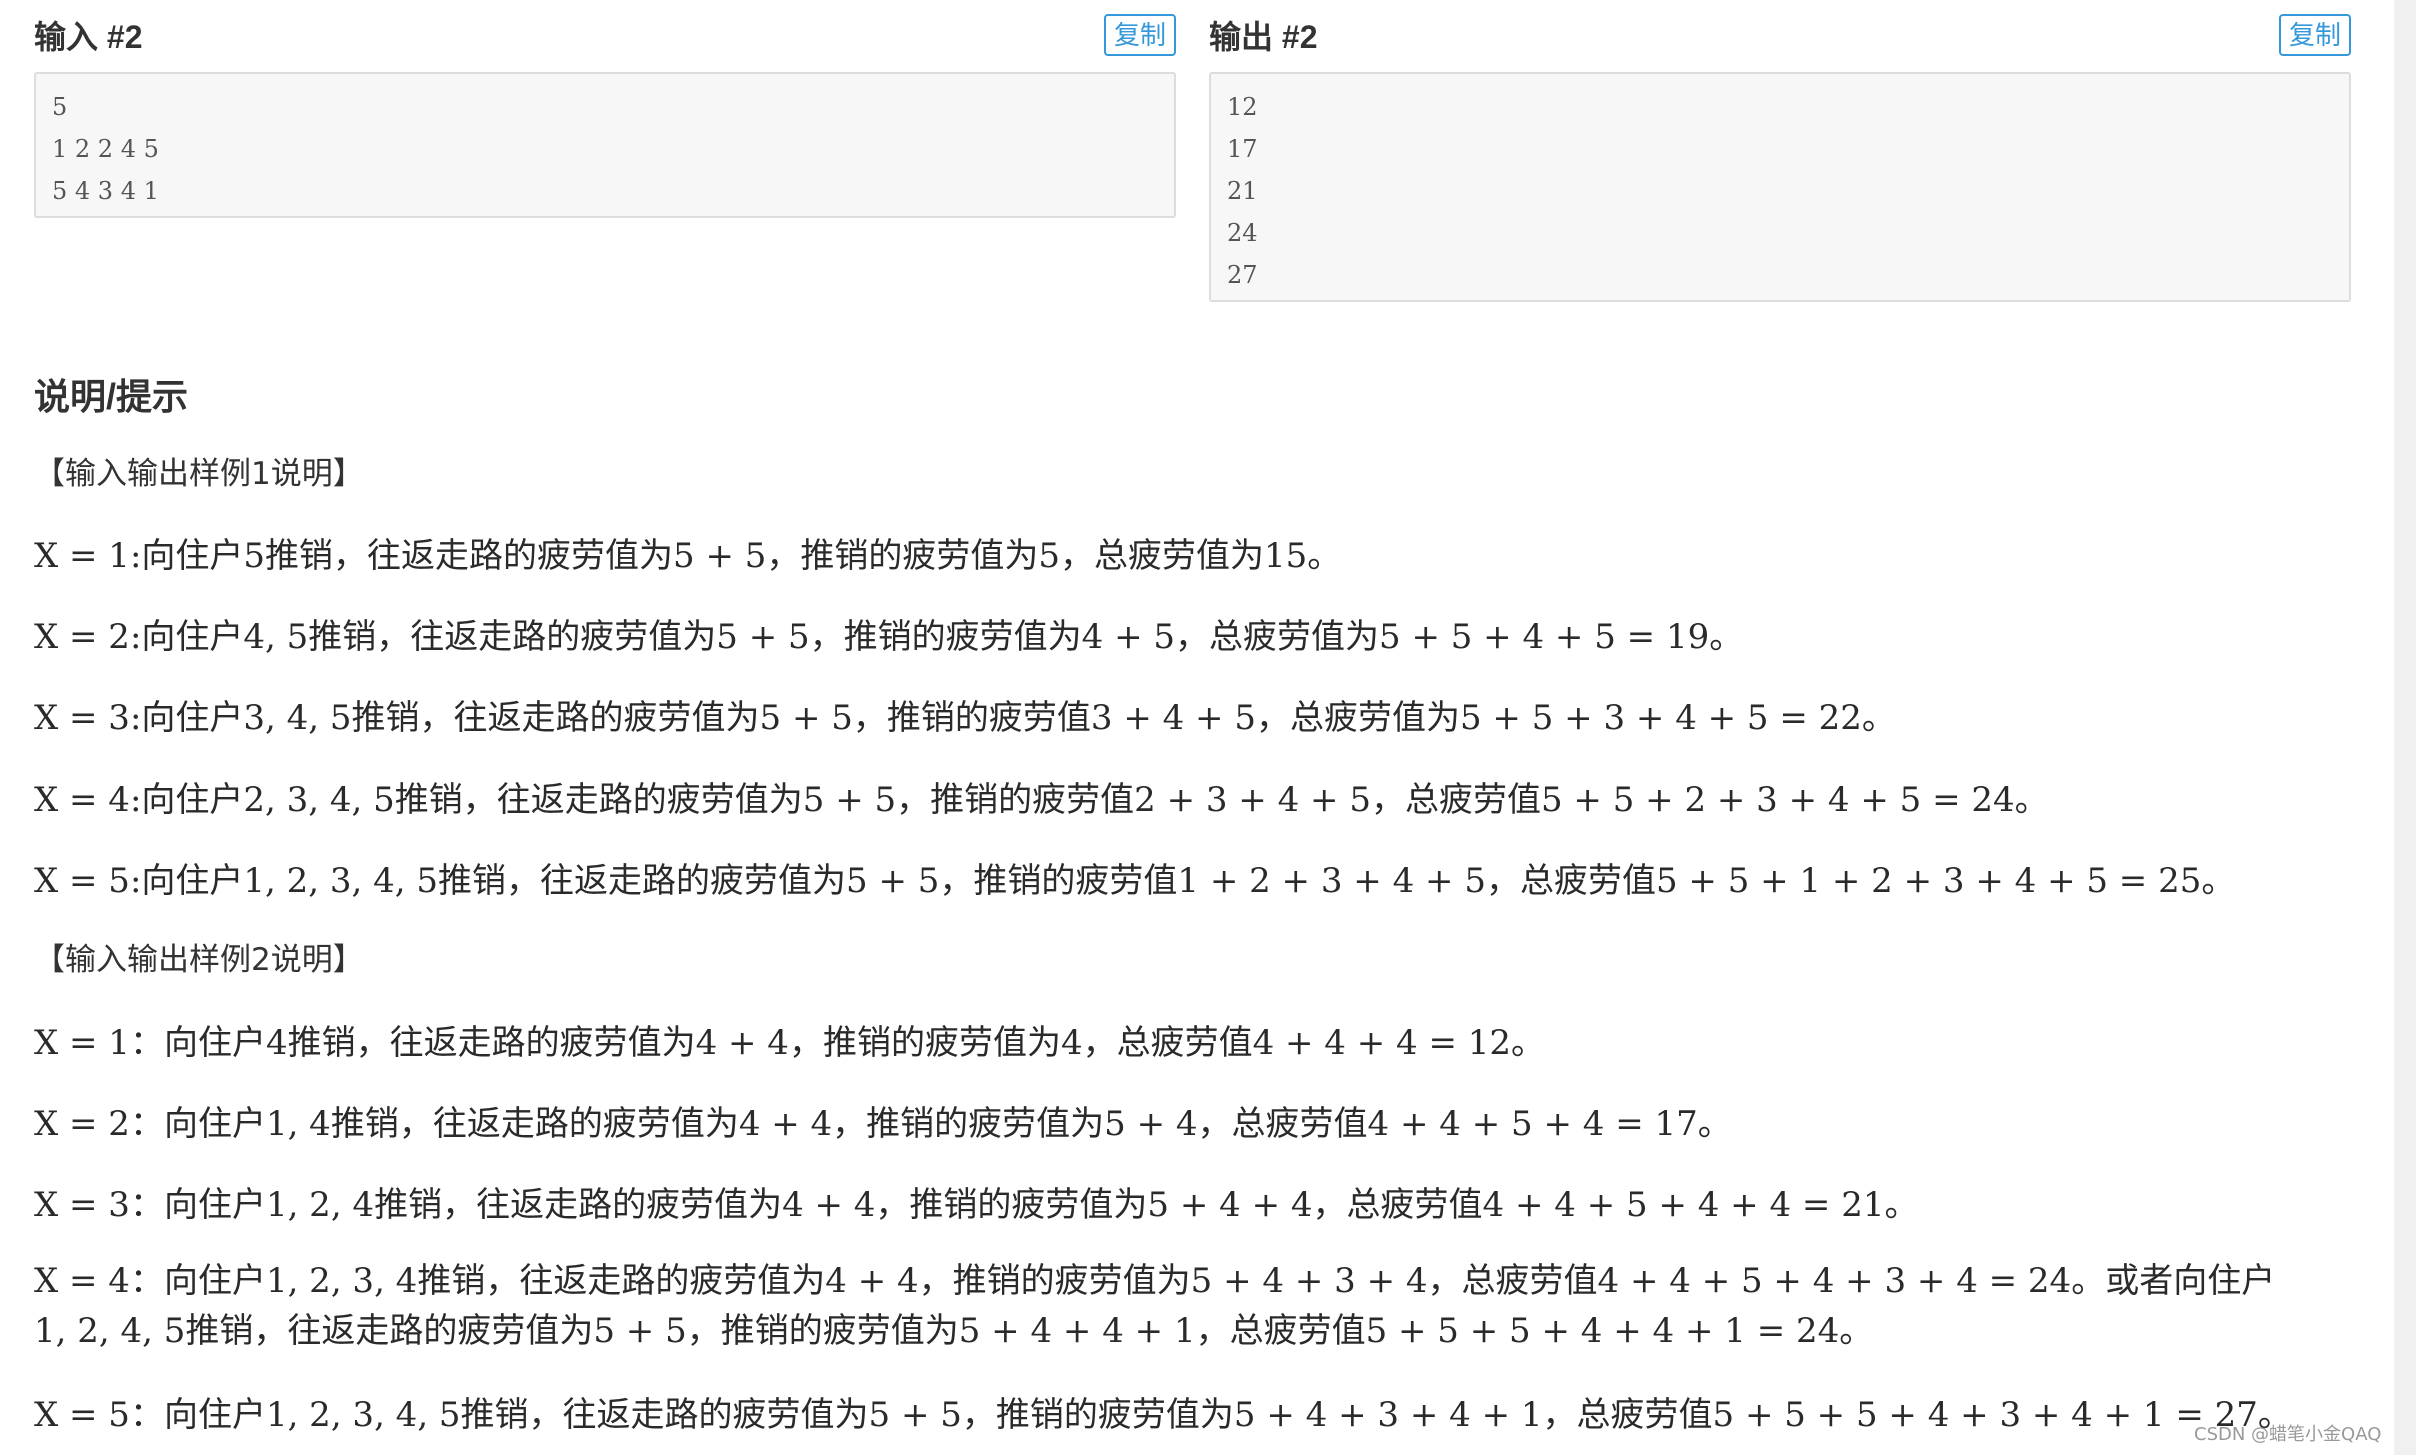 This screenshot has height=1455, width=2416. I want to click on input-sample-title: 输入 #2, so click(88, 37).